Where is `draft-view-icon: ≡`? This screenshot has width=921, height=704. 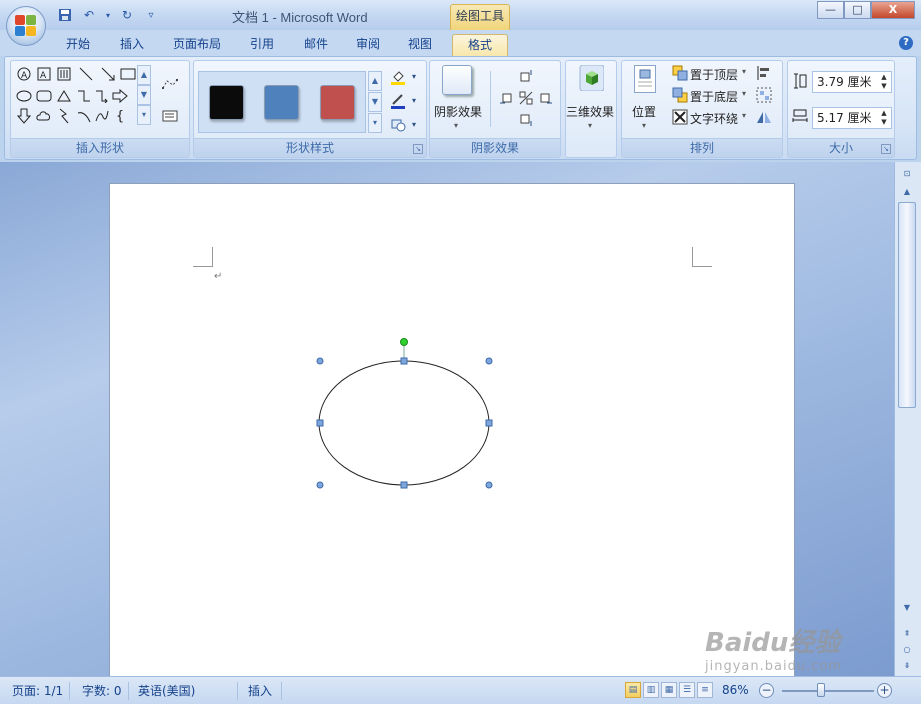
draft-view-icon: ≡ is located at coordinates (705, 690).